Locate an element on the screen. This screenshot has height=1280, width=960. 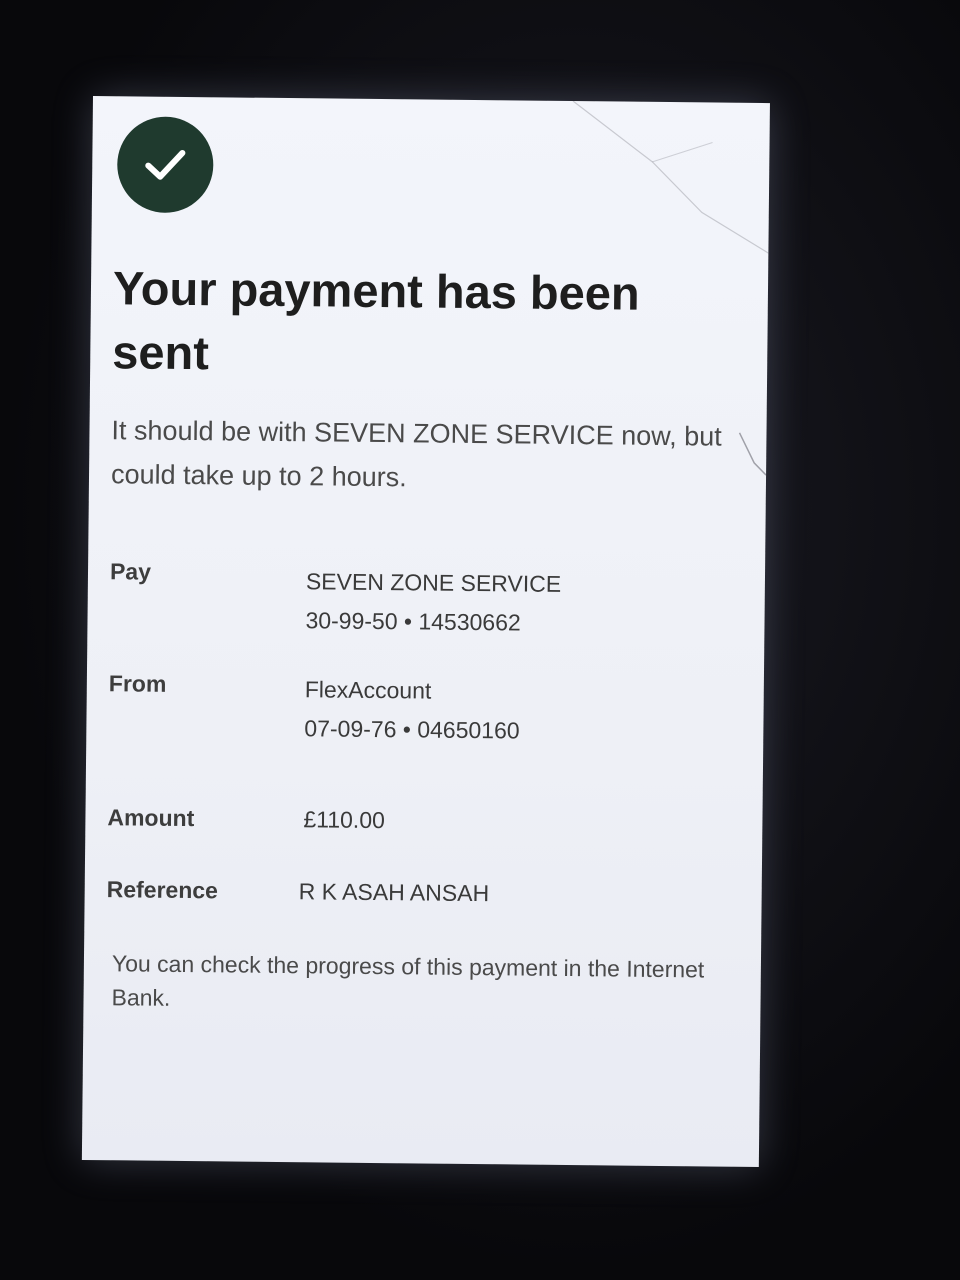
checkmark-icon is located at coordinates (165, 164).